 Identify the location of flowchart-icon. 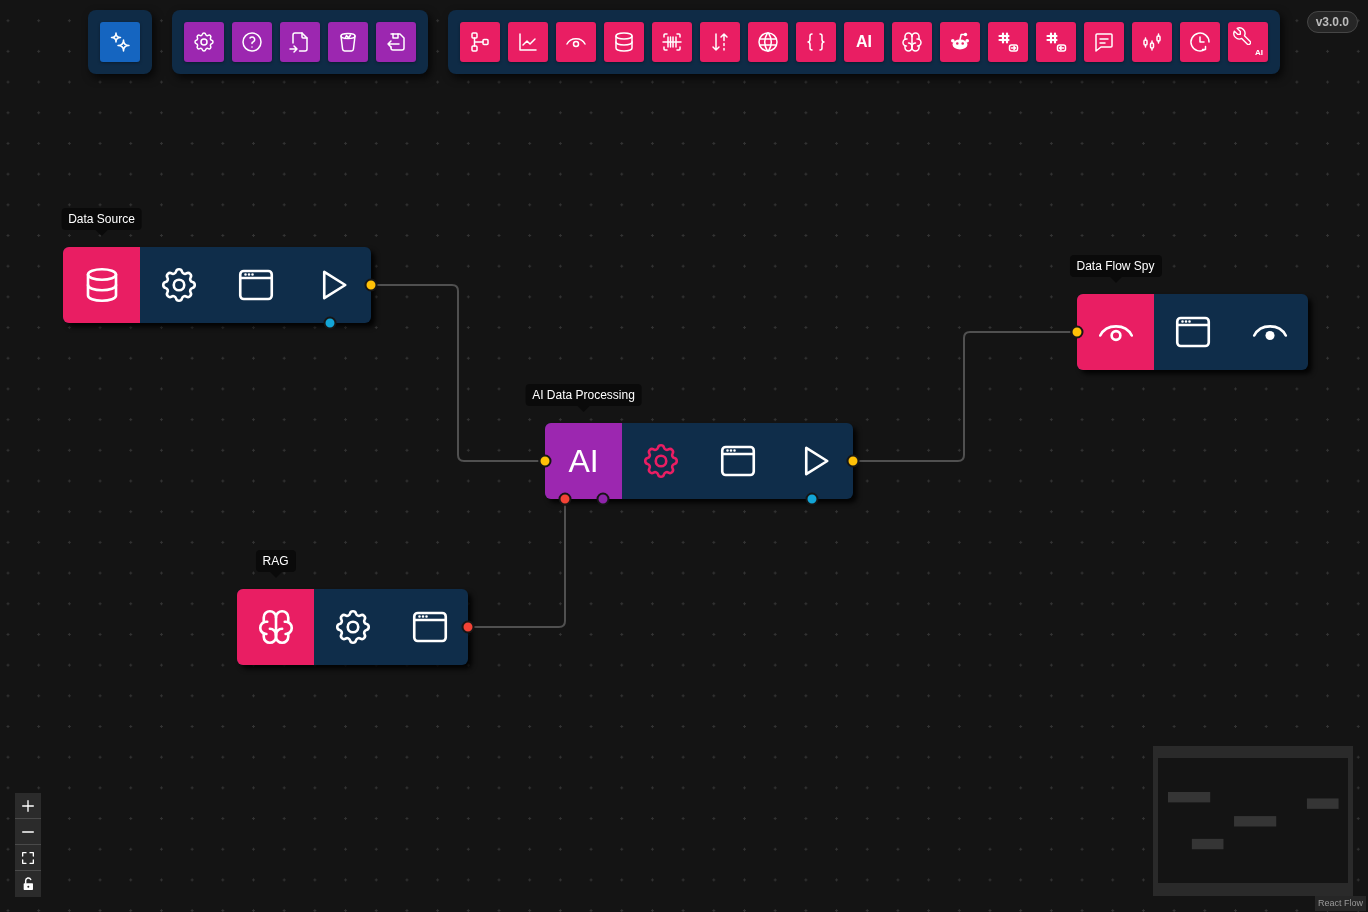
(480, 42).